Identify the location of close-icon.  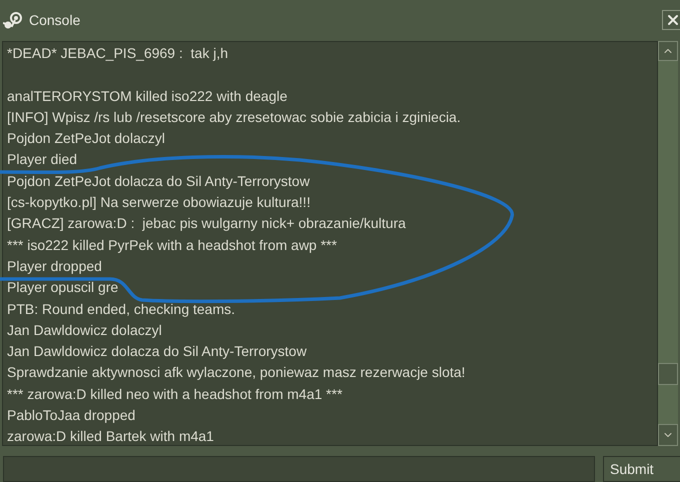
(672, 20).